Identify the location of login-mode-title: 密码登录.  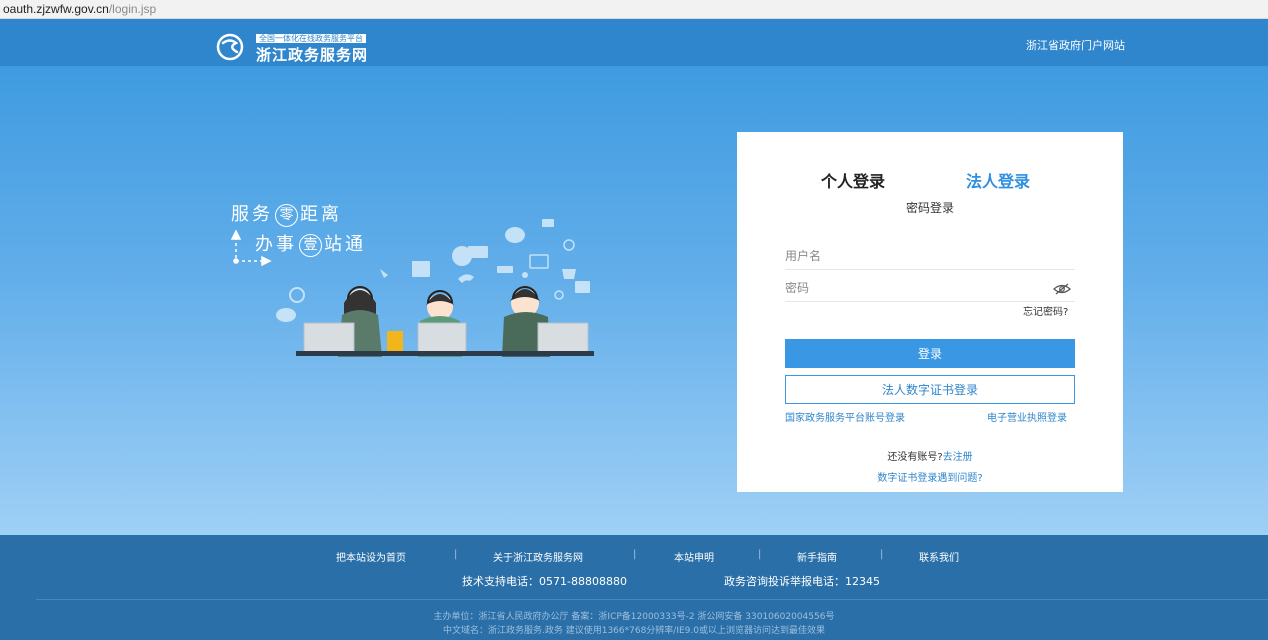
(929, 208).